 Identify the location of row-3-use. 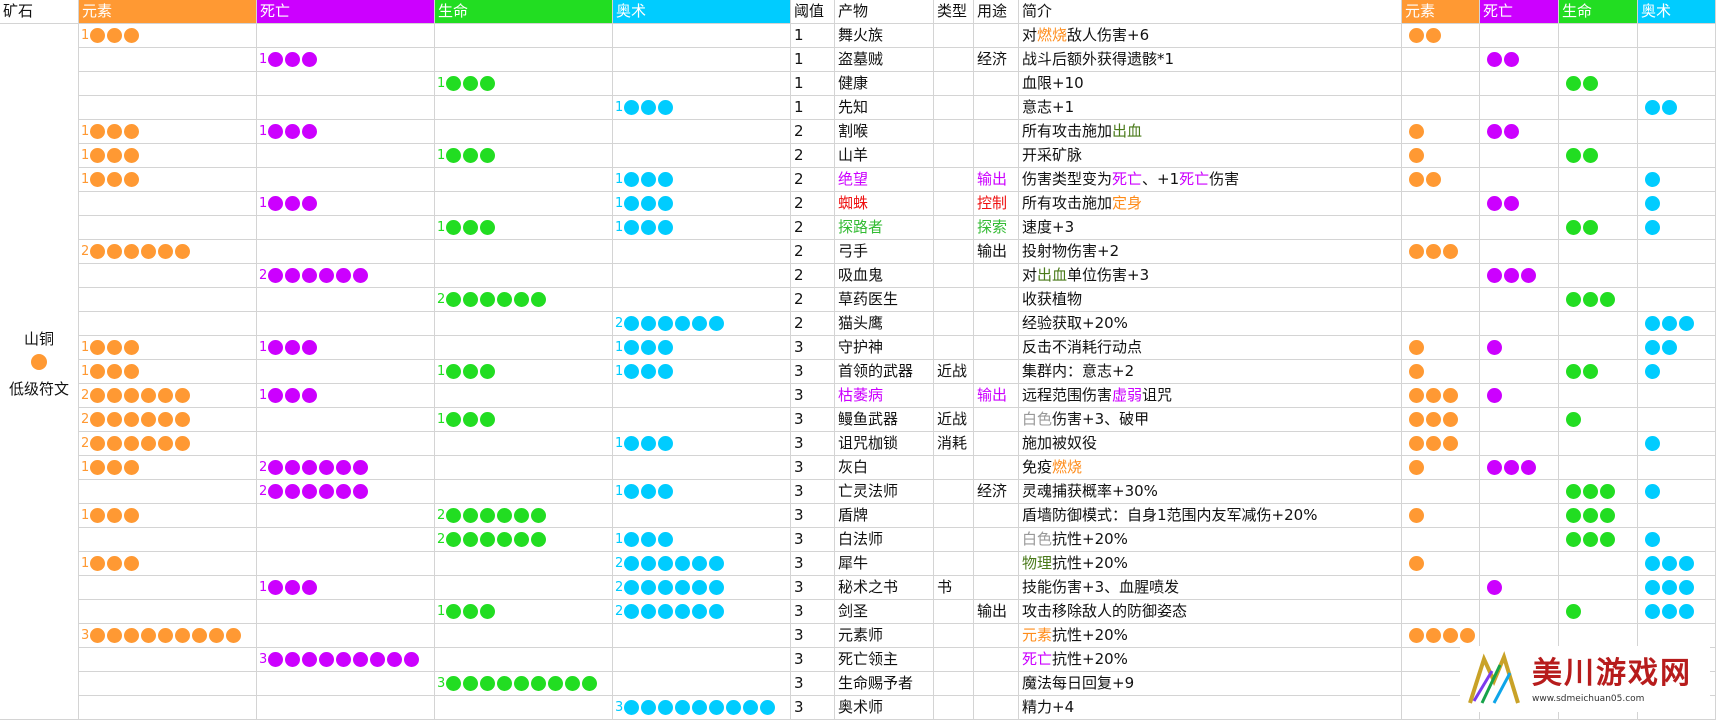
(996, 84).